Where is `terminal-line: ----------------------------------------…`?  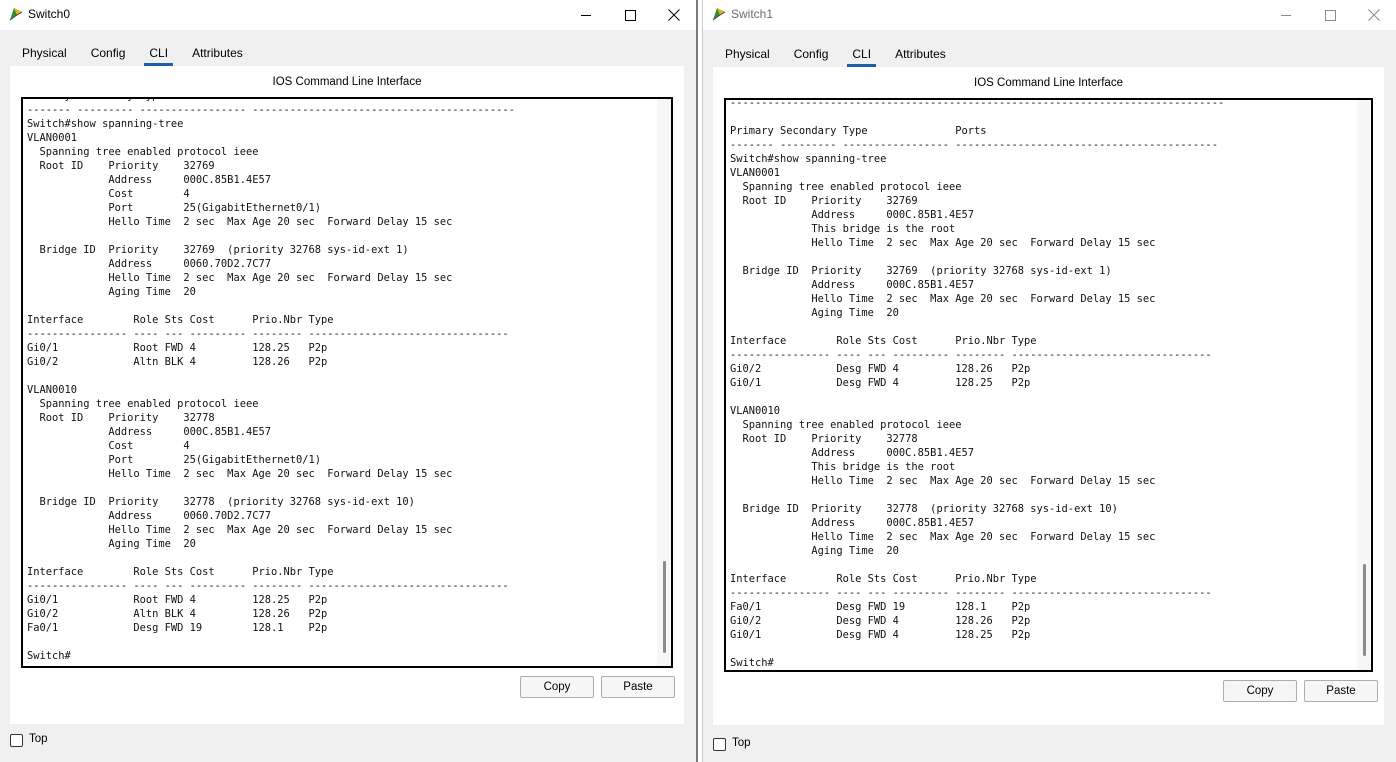 terminal-line: ----------------------------------------… is located at coordinates (977, 103).